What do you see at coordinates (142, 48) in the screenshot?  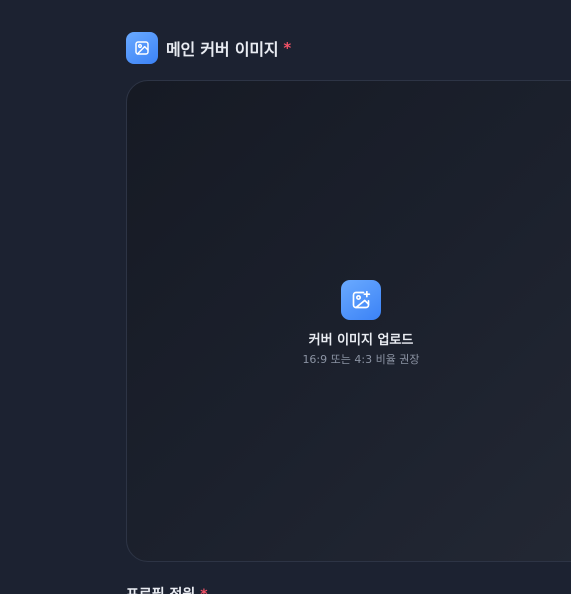 I see `image-icon` at bounding box center [142, 48].